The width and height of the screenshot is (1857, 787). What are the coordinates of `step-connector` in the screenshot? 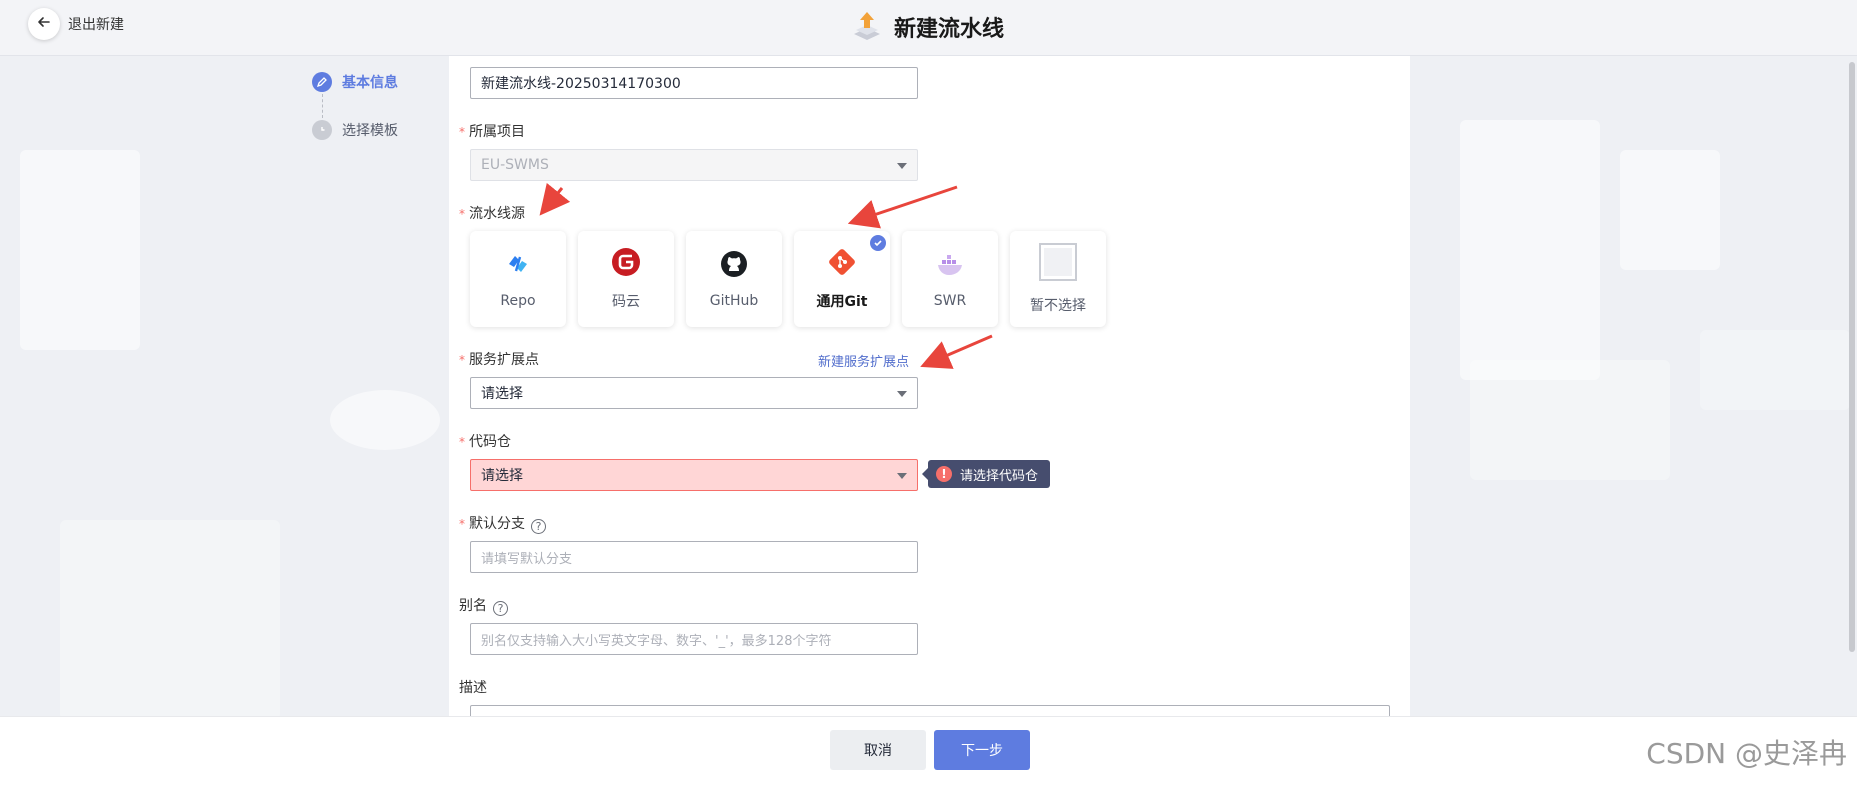 It's located at (322, 106).